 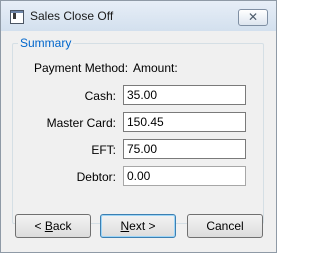 What do you see at coordinates (39, 226) in the screenshot?
I see `back-button-prefix: <` at bounding box center [39, 226].